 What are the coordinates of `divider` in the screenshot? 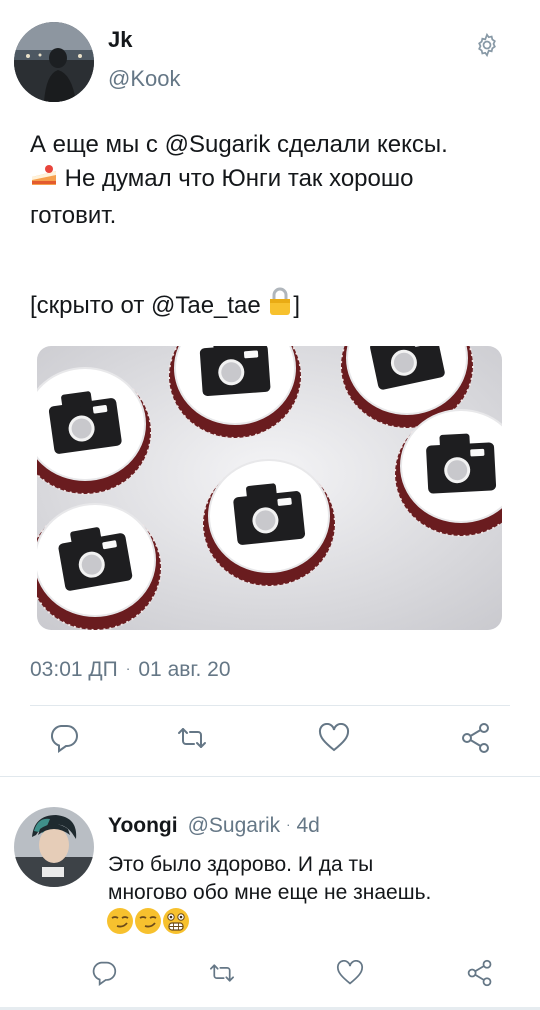 It's located at (270, 705).